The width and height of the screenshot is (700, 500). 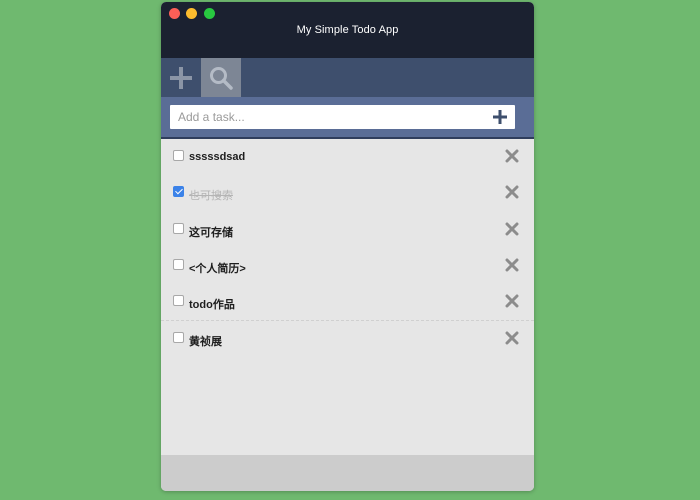 I want to click on add-mode-button, so click(x=181, y=77).